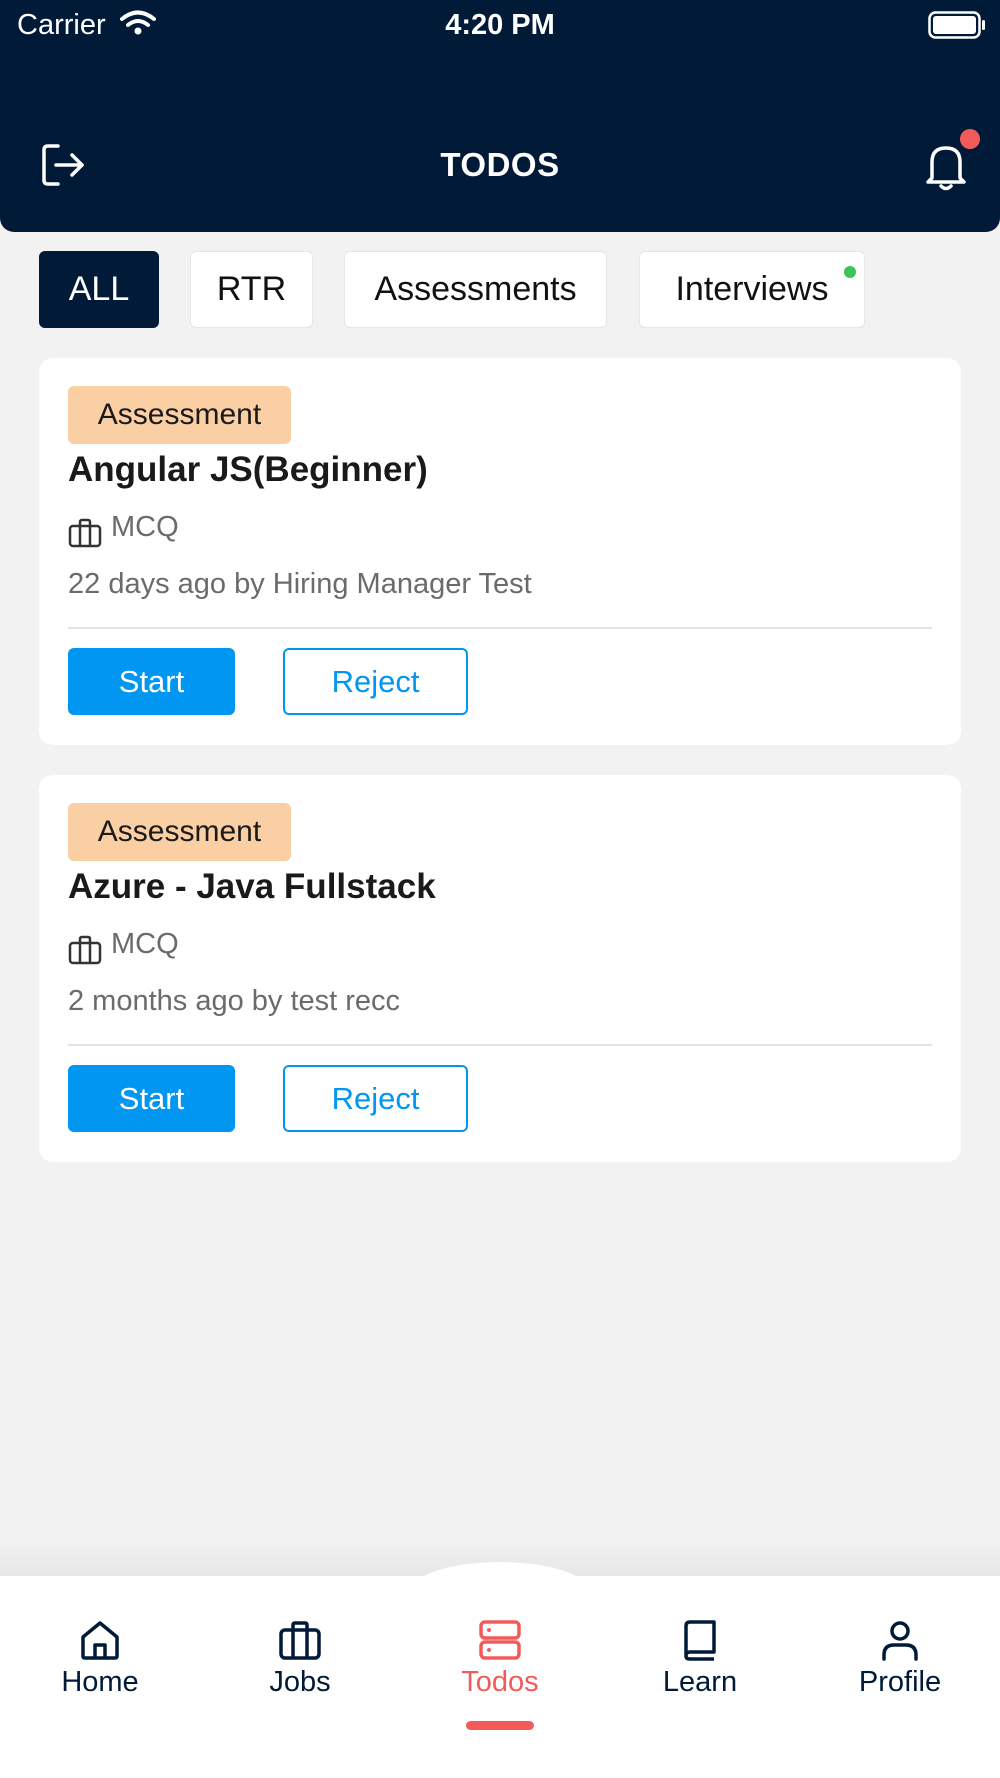 This screenshot has height=1778, width=1000. What do you see at coordinates (900, 1641) in the screenshot?
I see `user-icon` at bounding box center [900, 1641].